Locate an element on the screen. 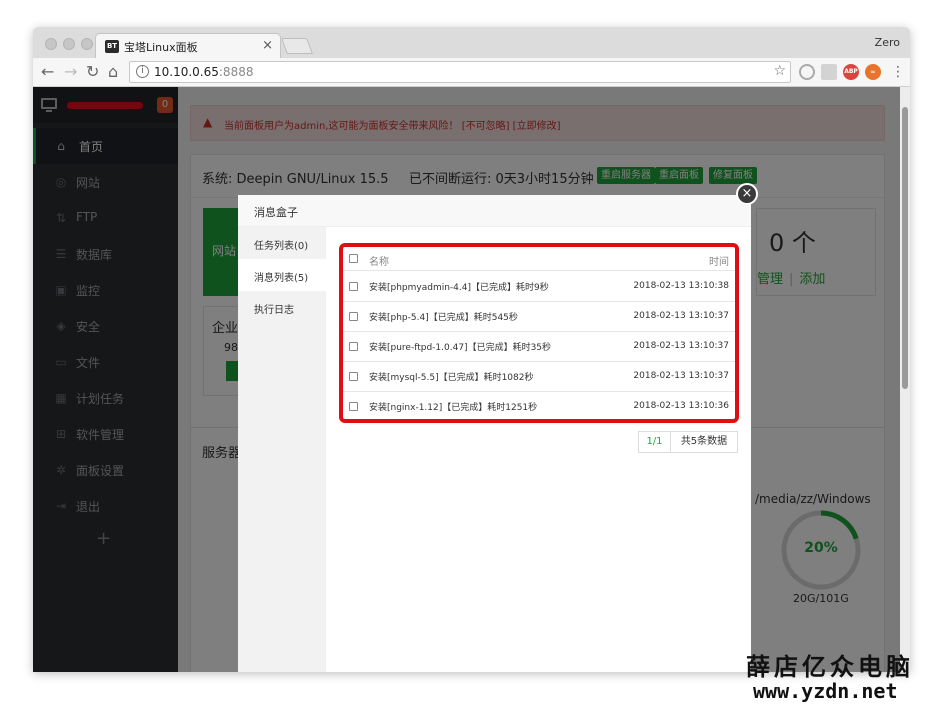 The width and height of the screenshot is (943, 711). extension-infinity-icon: ∞ is located at coordinates (873, 72).